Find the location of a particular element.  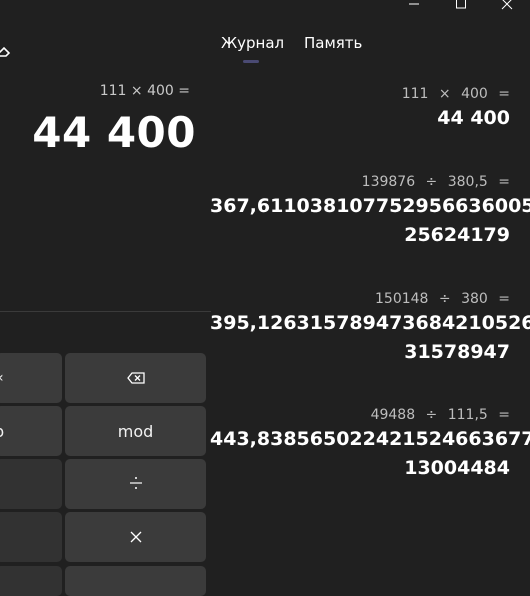

history-icon is located at coordinates (7, 50).